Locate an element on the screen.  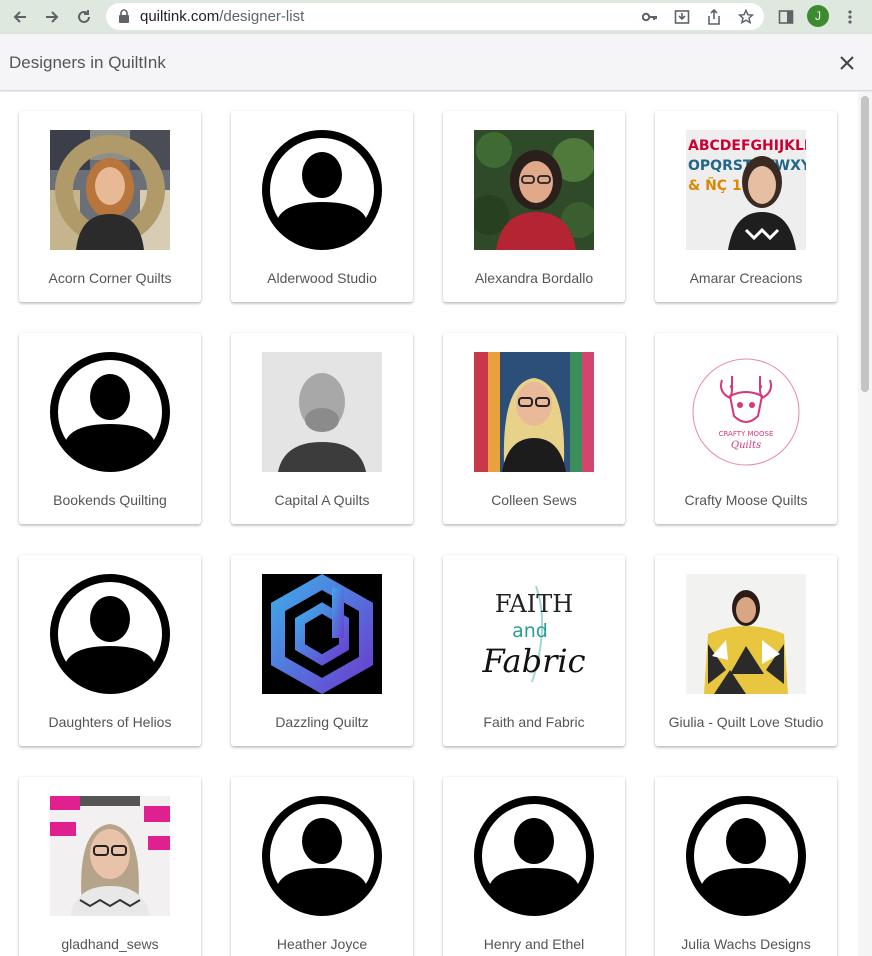
close-icon is located at coordinates (847, 63).